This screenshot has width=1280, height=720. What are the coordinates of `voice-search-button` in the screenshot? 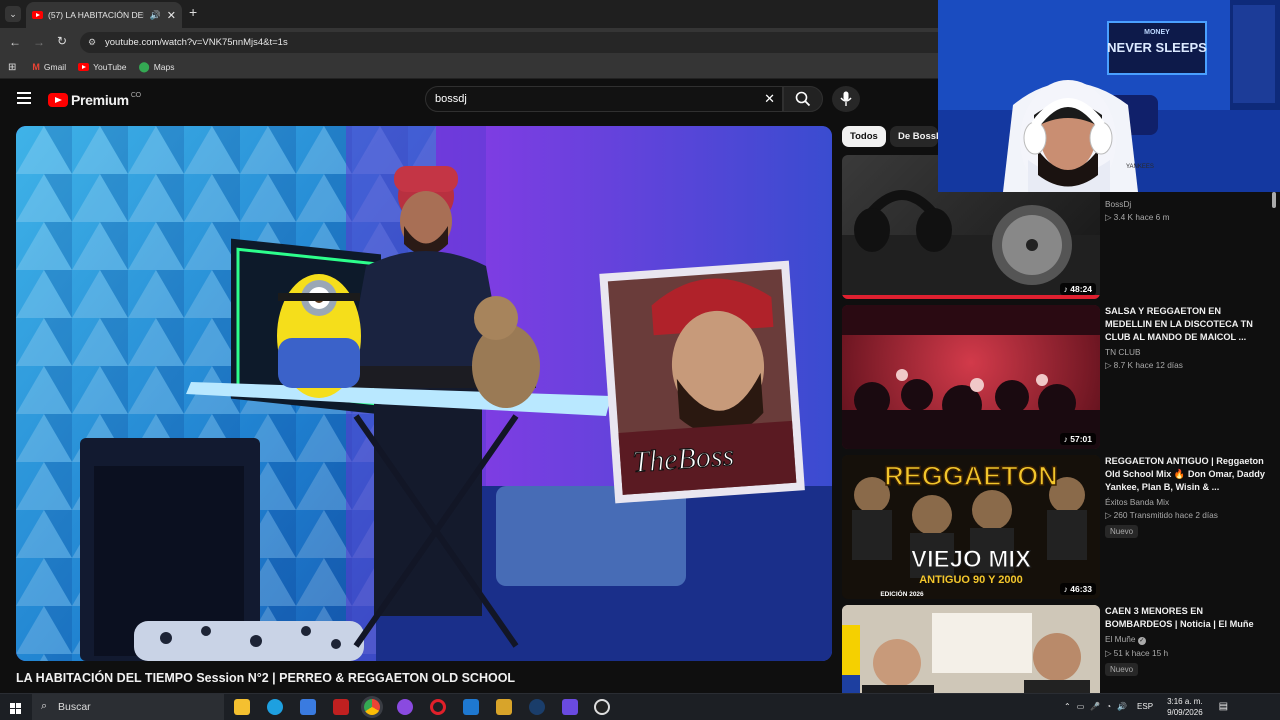 It's located at (846, 99).